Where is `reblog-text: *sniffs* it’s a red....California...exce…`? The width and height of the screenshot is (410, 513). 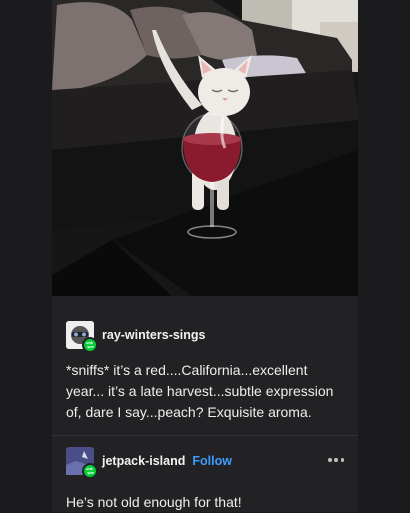
reblog-text: *sniffs* it’s a red....California...exce… is located at coordinates (200, 391).